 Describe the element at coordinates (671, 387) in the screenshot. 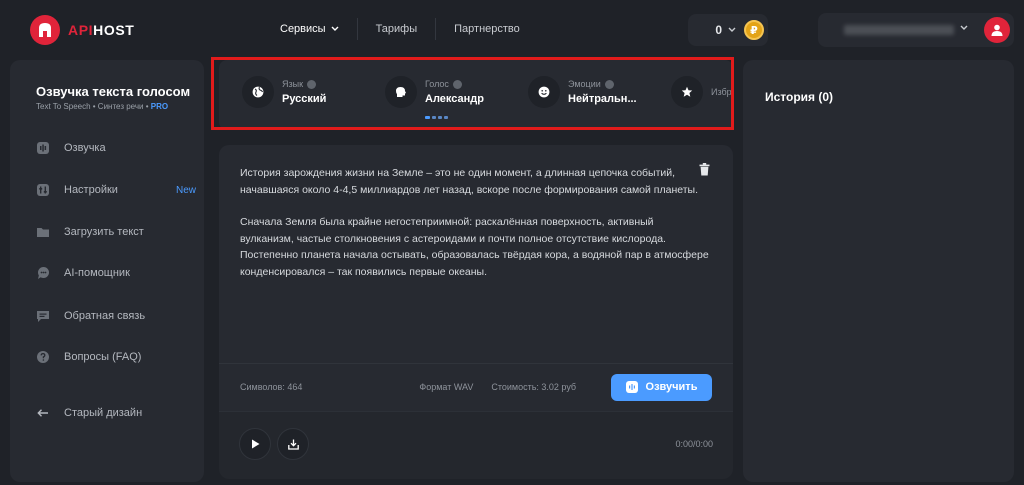

I see `speak-button-label: Озвучить` at that location.